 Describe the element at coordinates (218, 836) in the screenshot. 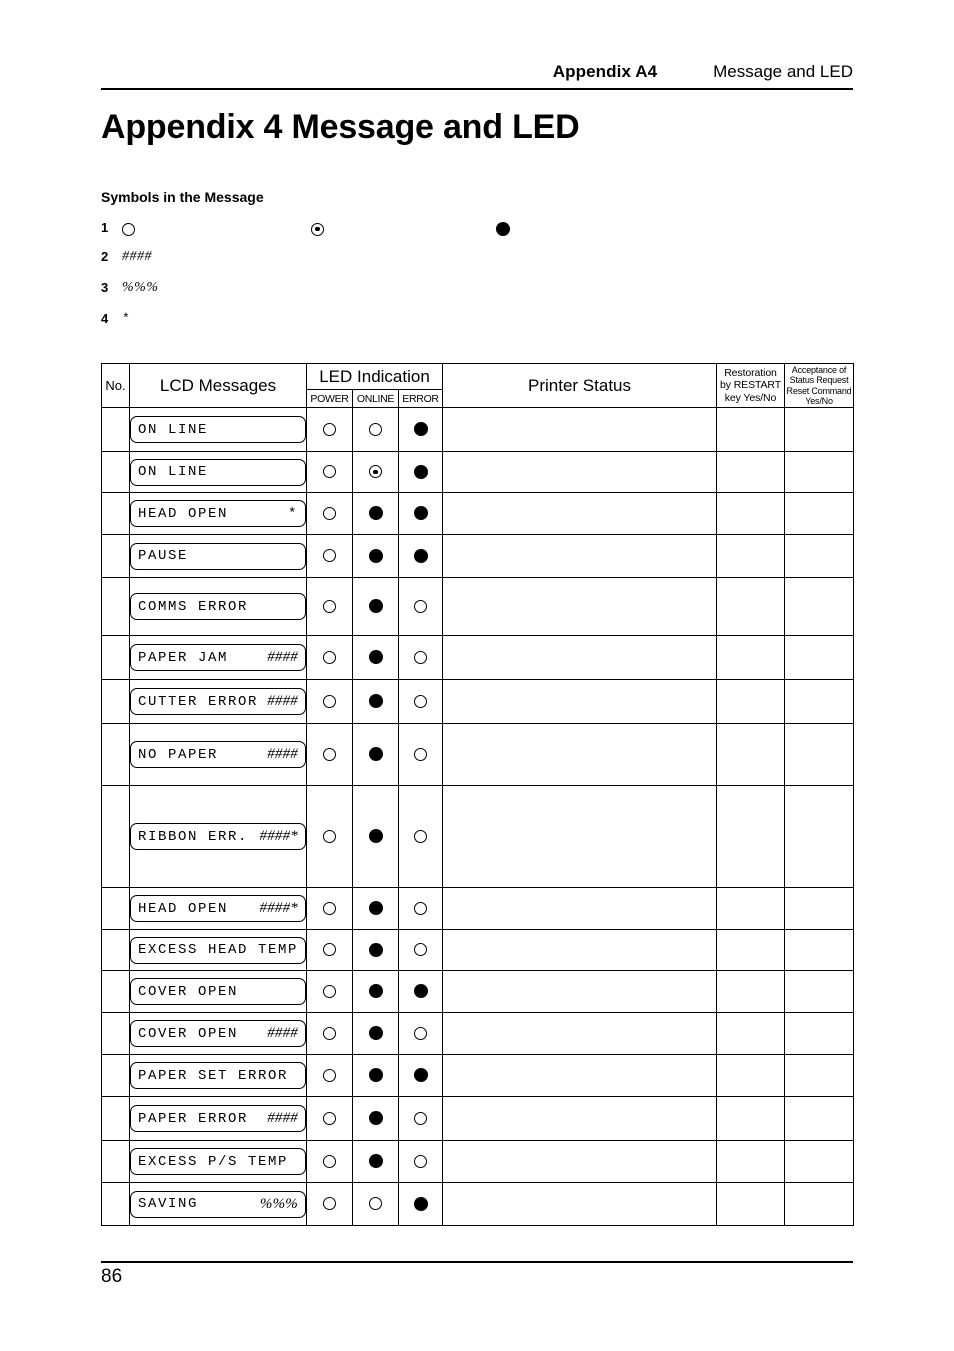

I see `lcd-display: RIBBON ERR. ####*` at that location.